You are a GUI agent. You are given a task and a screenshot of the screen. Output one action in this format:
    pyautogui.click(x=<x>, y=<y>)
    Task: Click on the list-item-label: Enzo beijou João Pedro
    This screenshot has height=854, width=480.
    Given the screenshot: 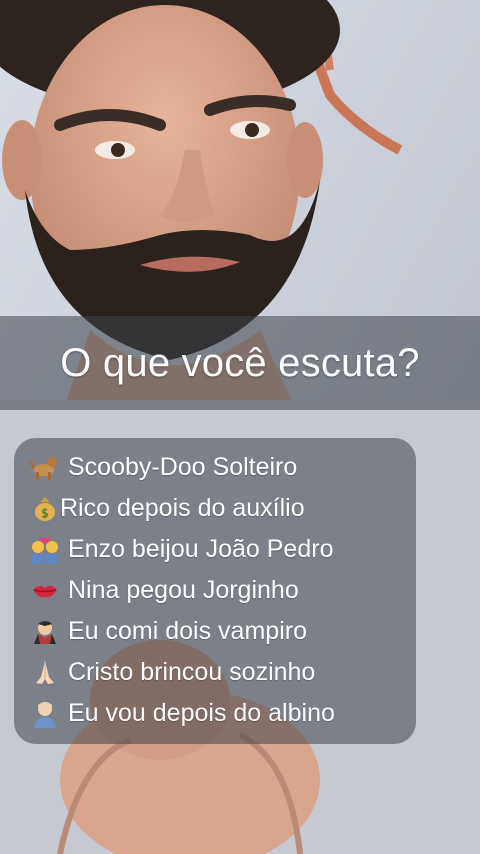 What is the action you would take?
    pyautogui.click(x=201, y=548)
    